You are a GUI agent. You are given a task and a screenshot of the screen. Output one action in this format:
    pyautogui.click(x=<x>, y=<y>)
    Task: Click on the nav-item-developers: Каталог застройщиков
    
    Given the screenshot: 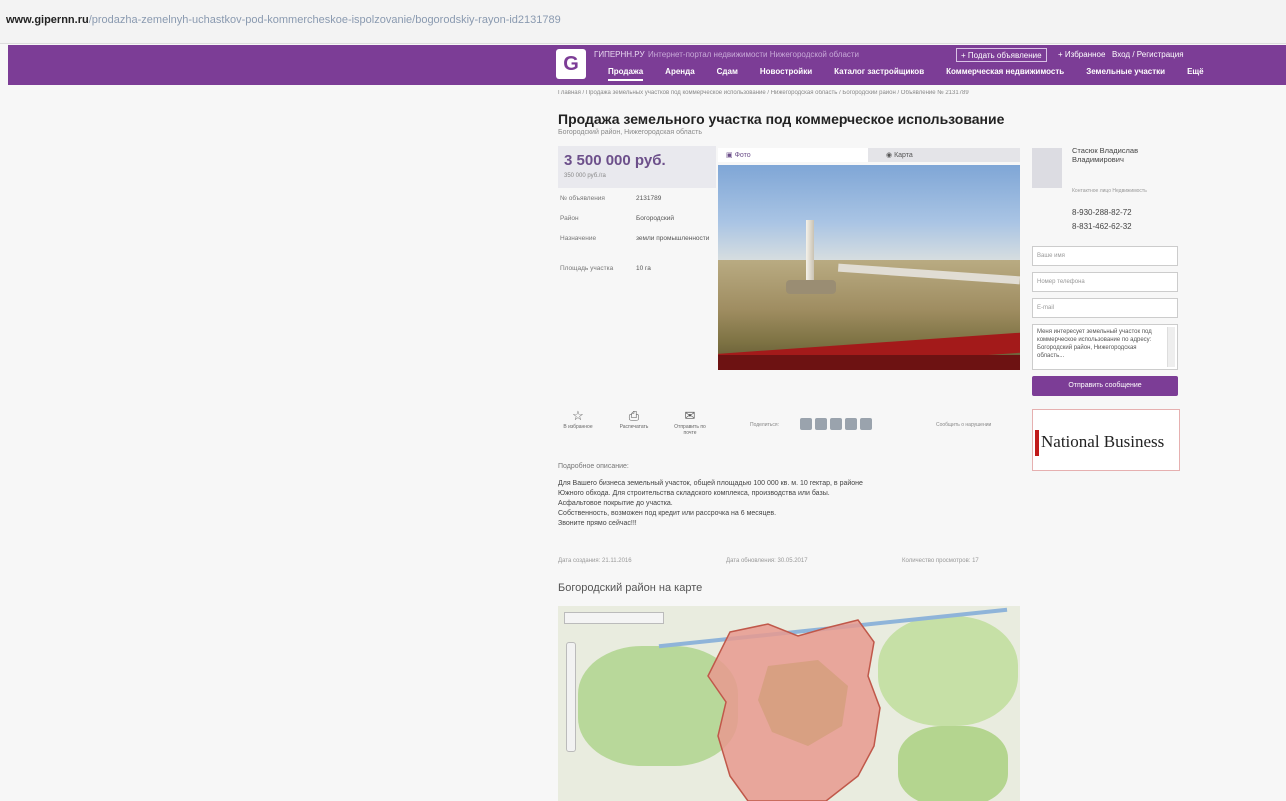 What is the action you would take?
    pyautogui.click(x=879, y=74)
    